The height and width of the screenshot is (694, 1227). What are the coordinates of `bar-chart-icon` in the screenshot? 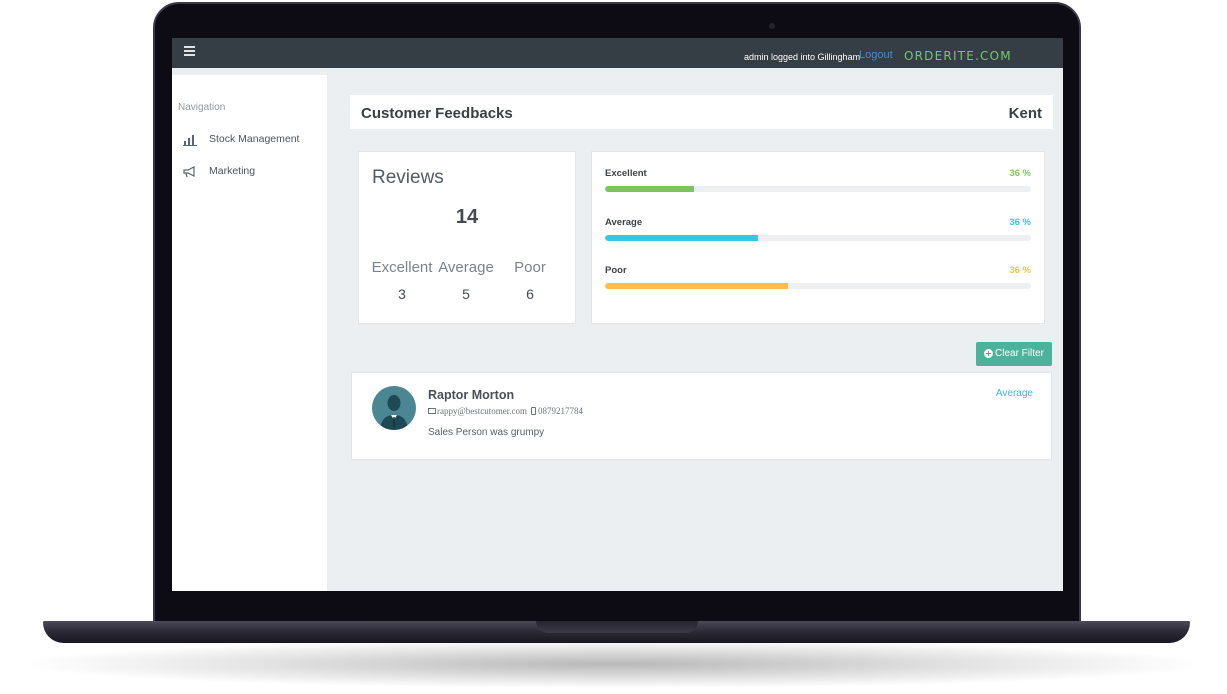 It's located at (190, 140).